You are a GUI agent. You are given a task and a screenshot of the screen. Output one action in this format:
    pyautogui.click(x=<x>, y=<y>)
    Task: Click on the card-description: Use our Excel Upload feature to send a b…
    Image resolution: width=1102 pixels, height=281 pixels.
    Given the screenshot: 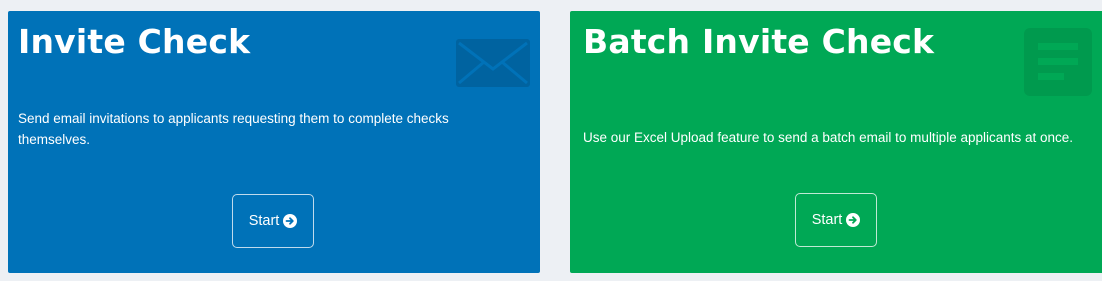 What is the action you would take?
    pyautogui.click(x=828, y=137)
    